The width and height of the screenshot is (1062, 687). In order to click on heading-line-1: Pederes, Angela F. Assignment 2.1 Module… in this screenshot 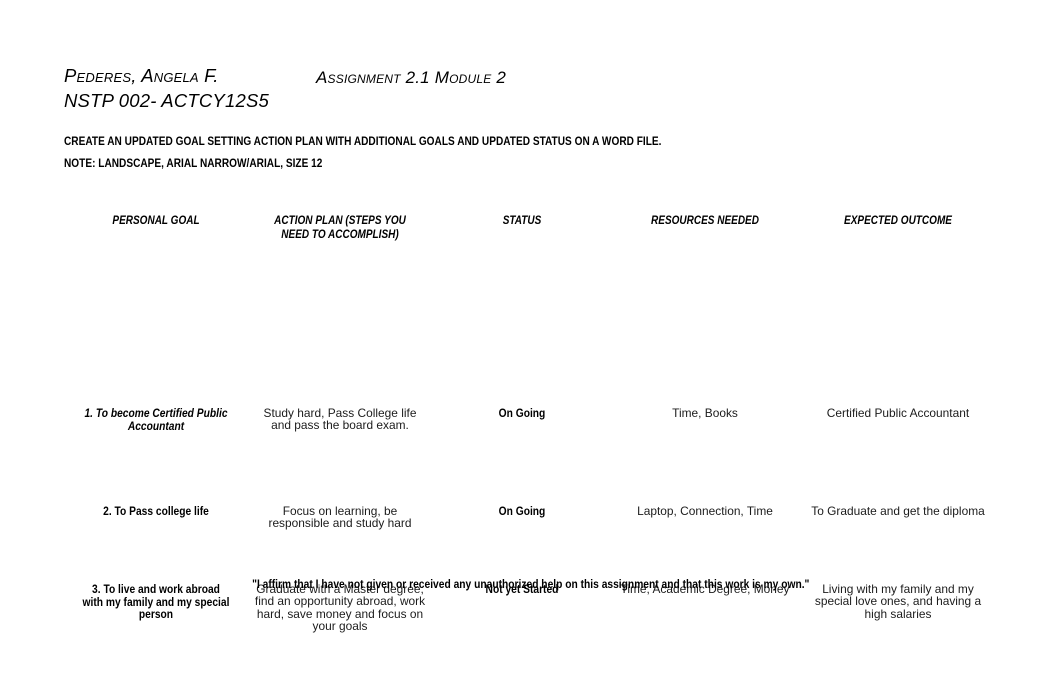, I will do `click(534, 76)`.